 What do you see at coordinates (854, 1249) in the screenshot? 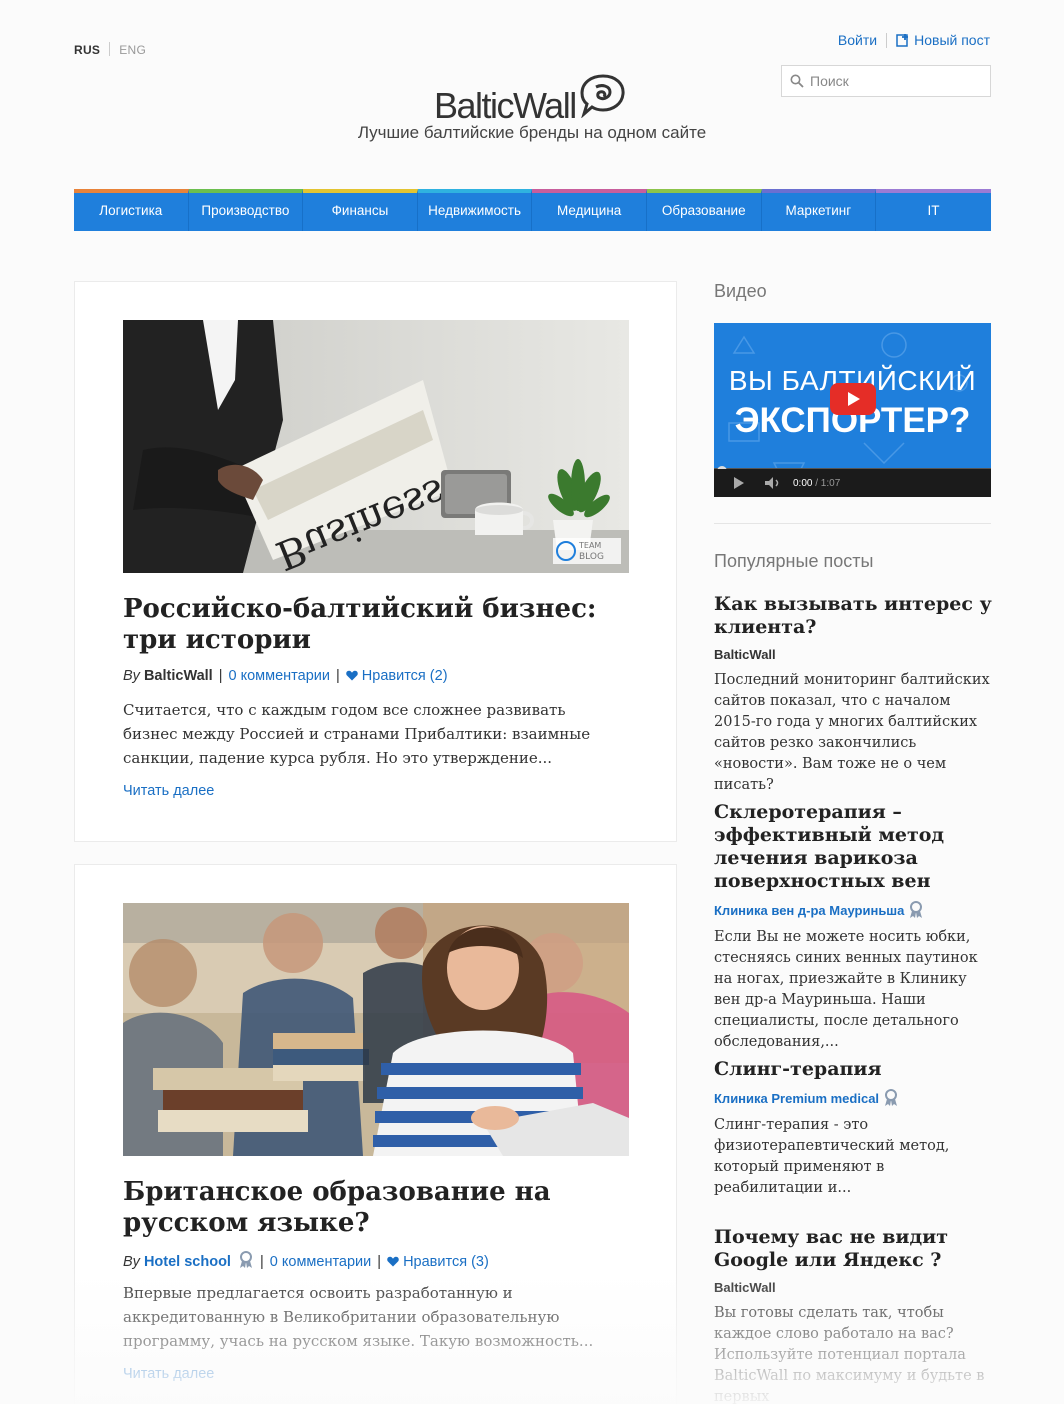
I see `popular-post-title: Почему вас не видит Google или Яндекс ?` at bounding box center [854, 1249].